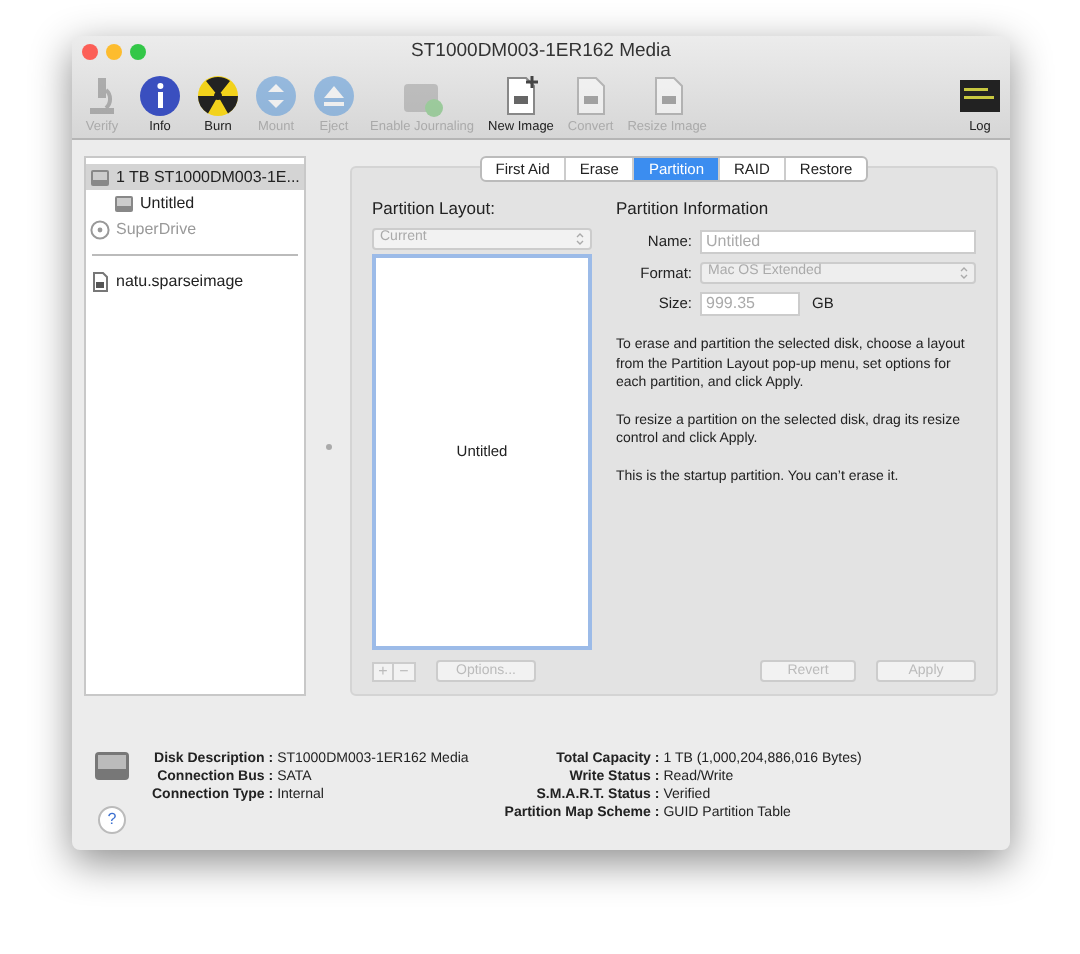  What do you see at coordinates (276, 96) in the screenshot?
I see `mount-icon` at bounding box center [276, 96].